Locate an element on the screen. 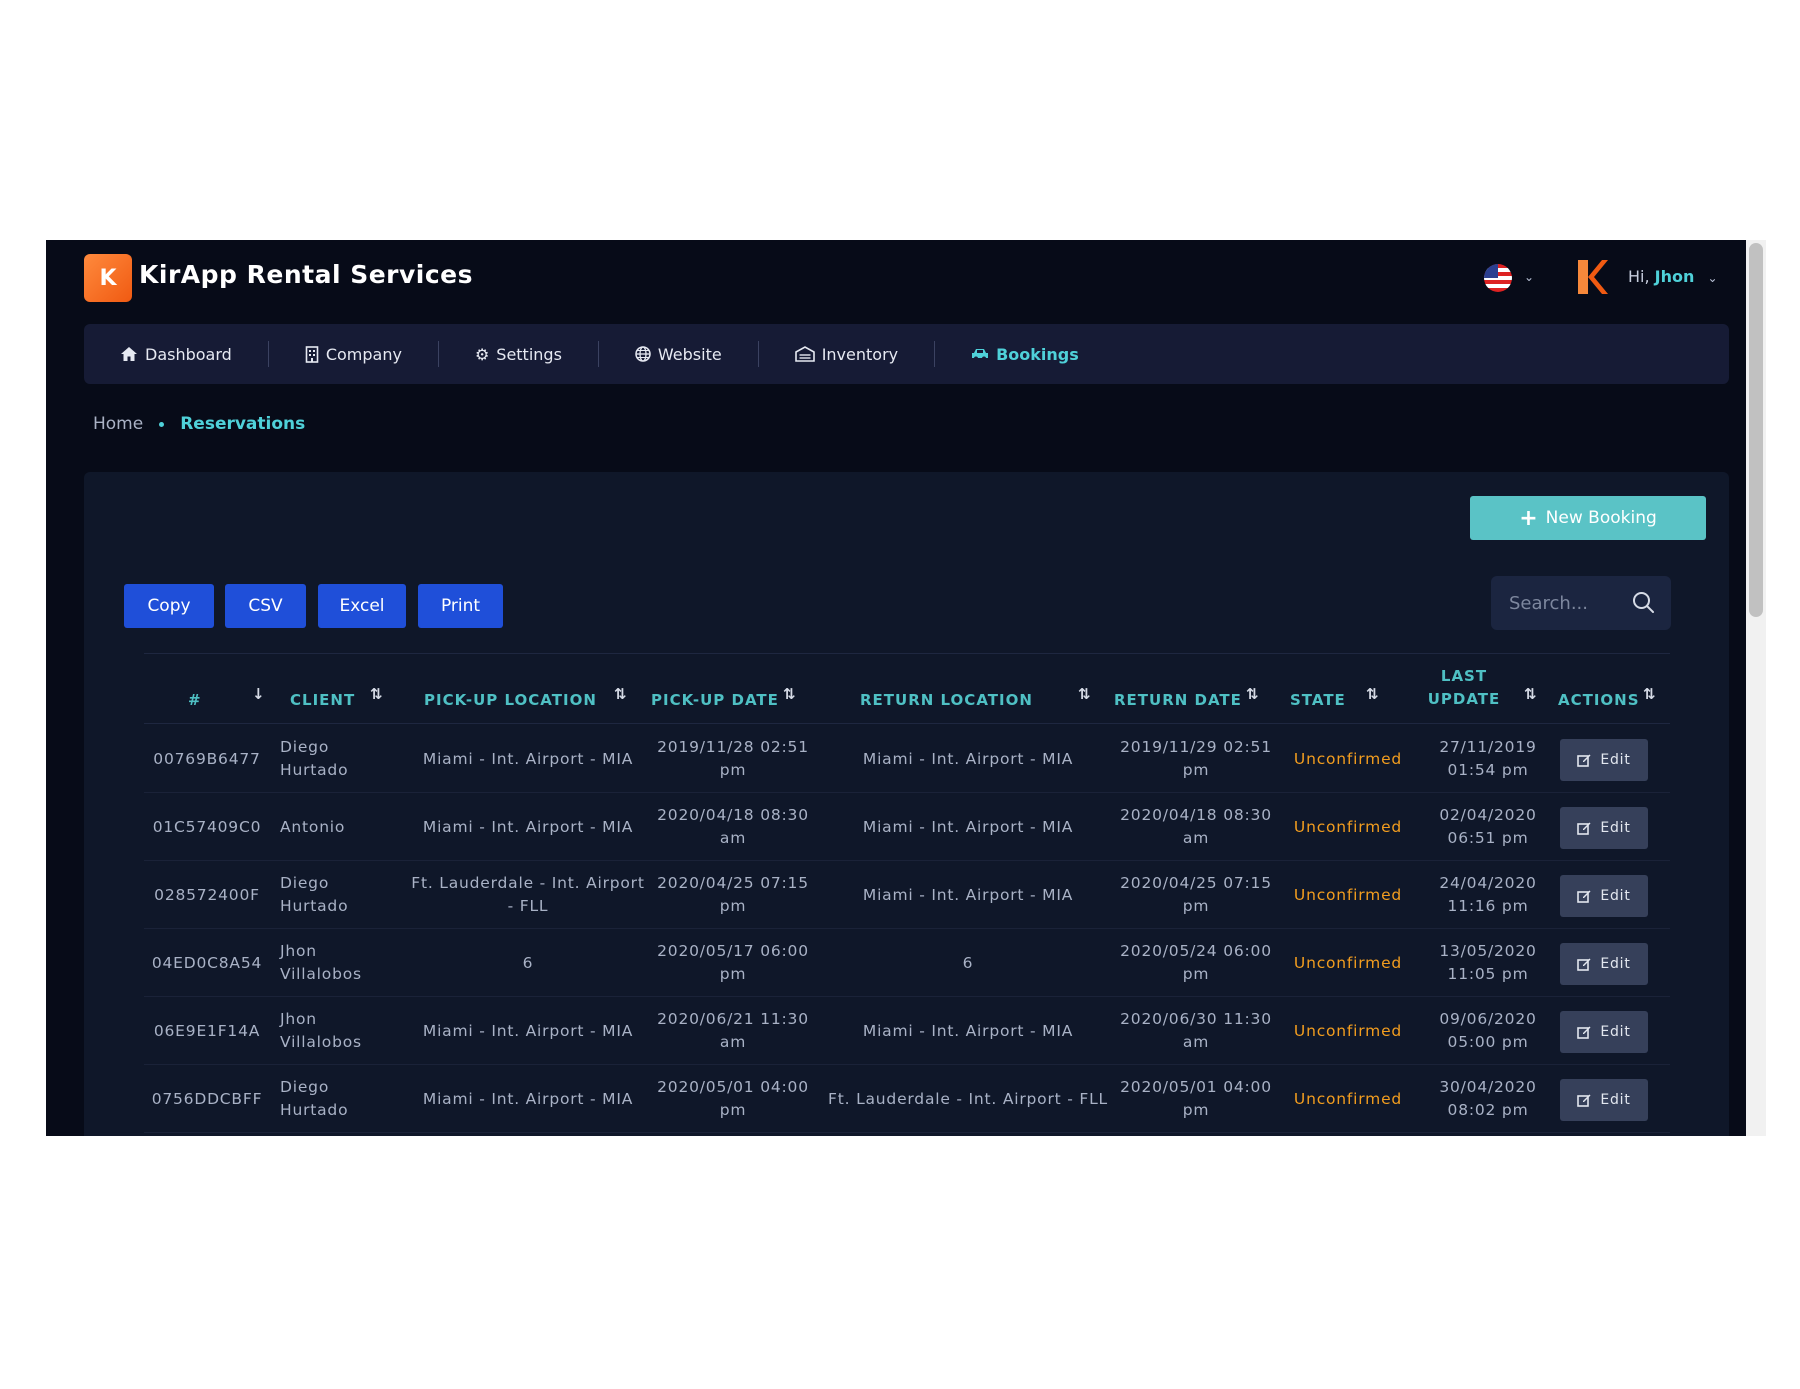 The image size is (1800, 1389). column-header-id: # is located at coordinates (195, 700).